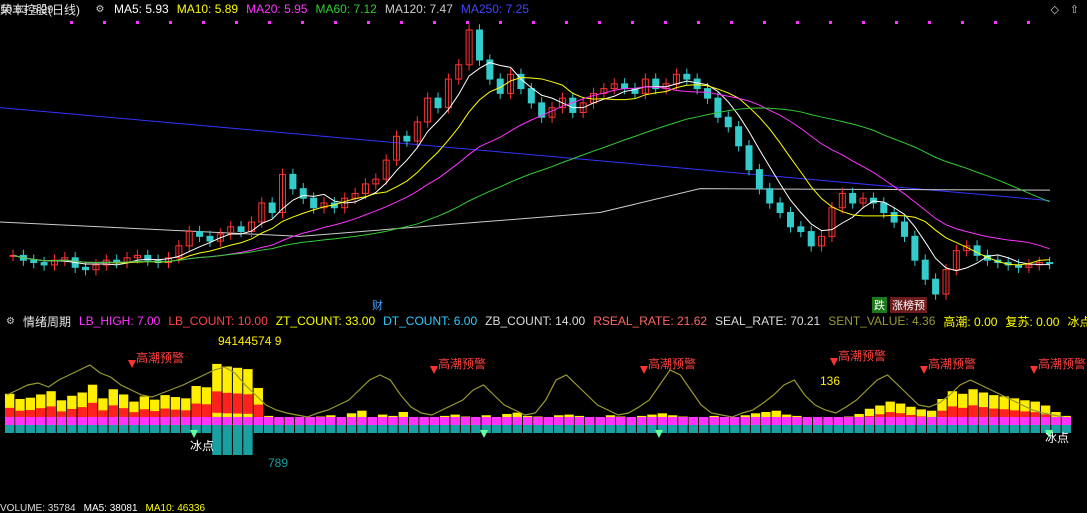 This screenshot has height=513, width=1087. I want to click on dt-value-text: 789, so click(278, 463).